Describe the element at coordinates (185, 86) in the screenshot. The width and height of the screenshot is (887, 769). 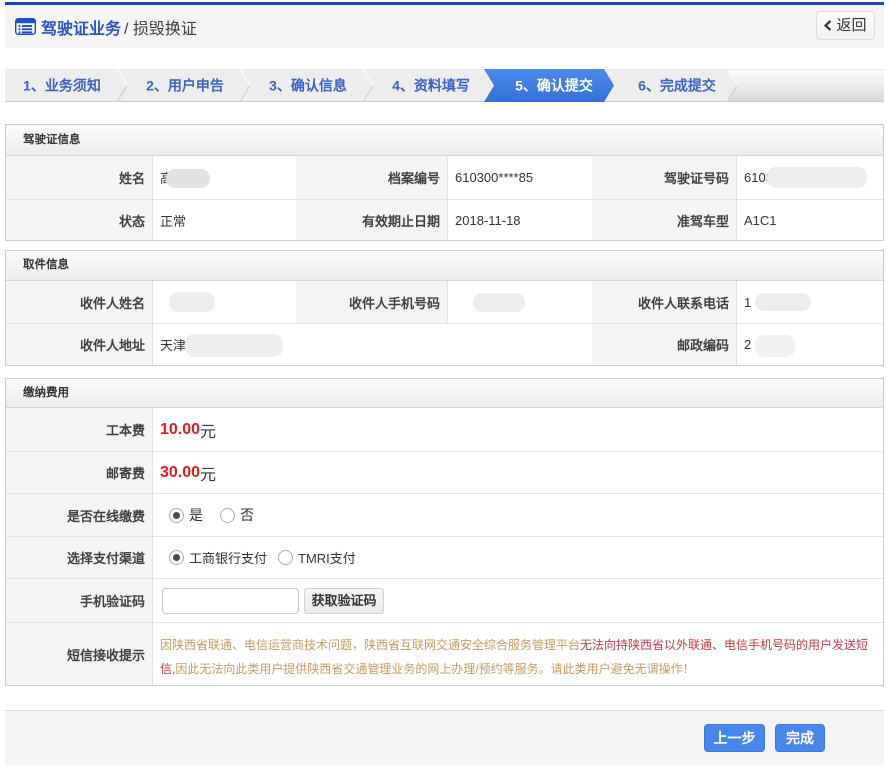
I see `svg-text: 2、用户申告` at that location.